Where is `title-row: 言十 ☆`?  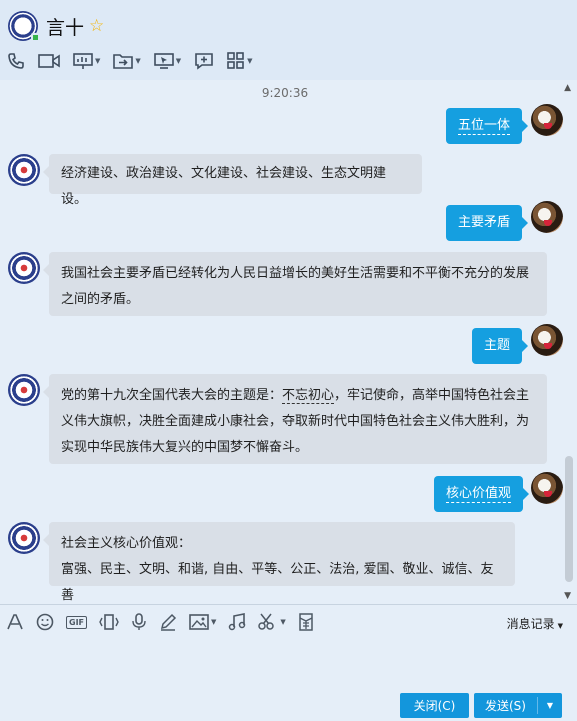
title-row: 言十 ☆ is located at coordinates (56, 26).